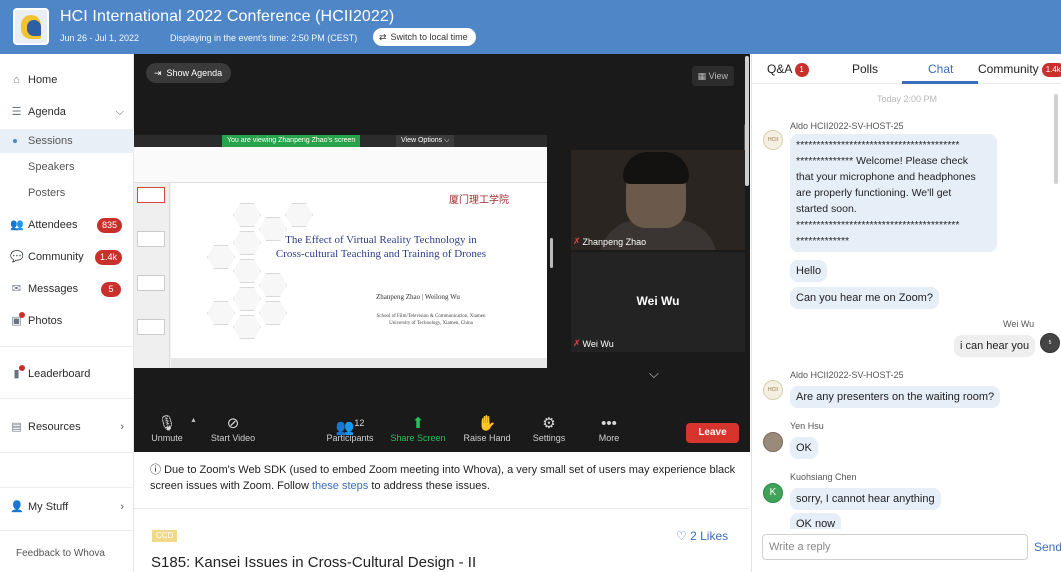  I want to click on message-sender: Aldo HCII2022-SV-HOST-25, so click(847, 126).